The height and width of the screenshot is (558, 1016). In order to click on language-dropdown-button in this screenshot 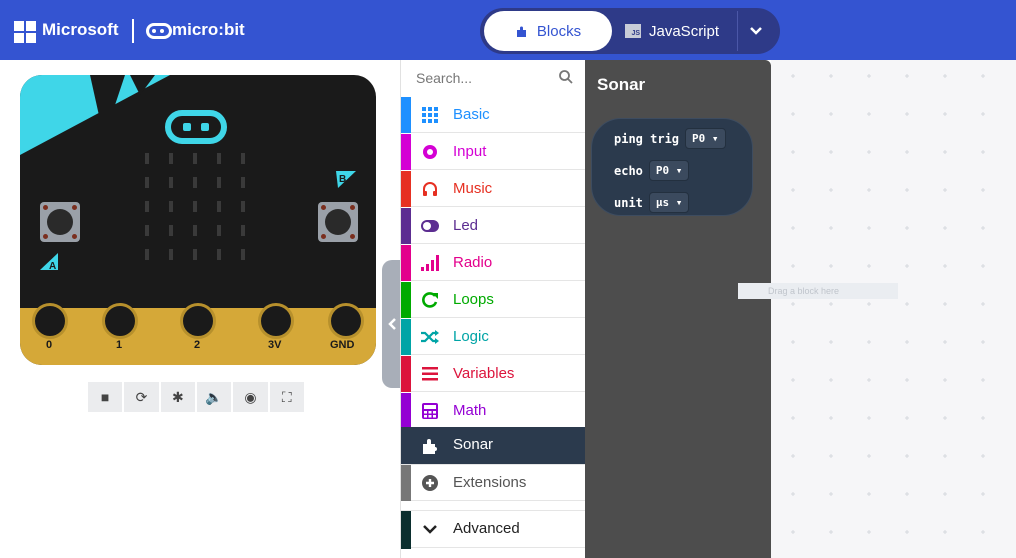, I will do `click(756, 31)`.